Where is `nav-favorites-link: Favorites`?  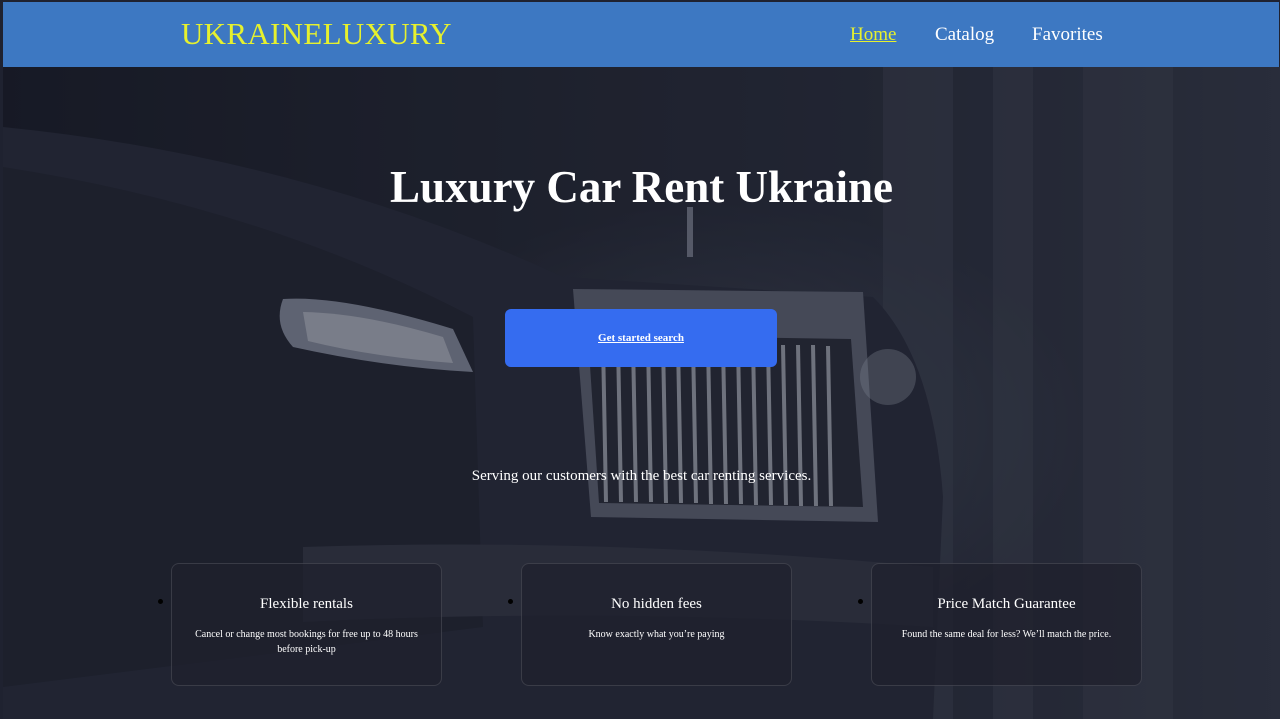 nav-favorites-link: Favorites is located at coordinates (1067, 35).